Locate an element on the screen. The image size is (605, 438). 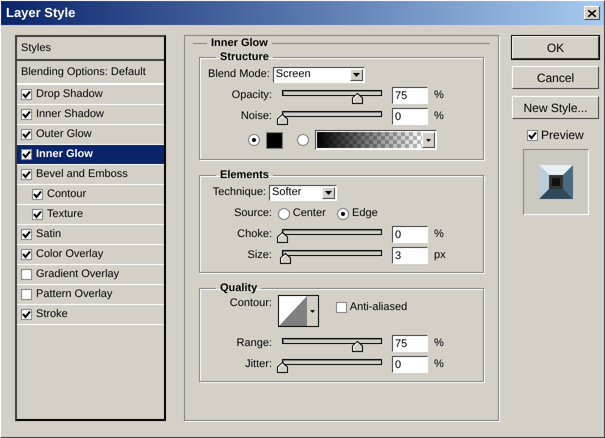
field-label: Noise: is located at coordinates (256, 116).